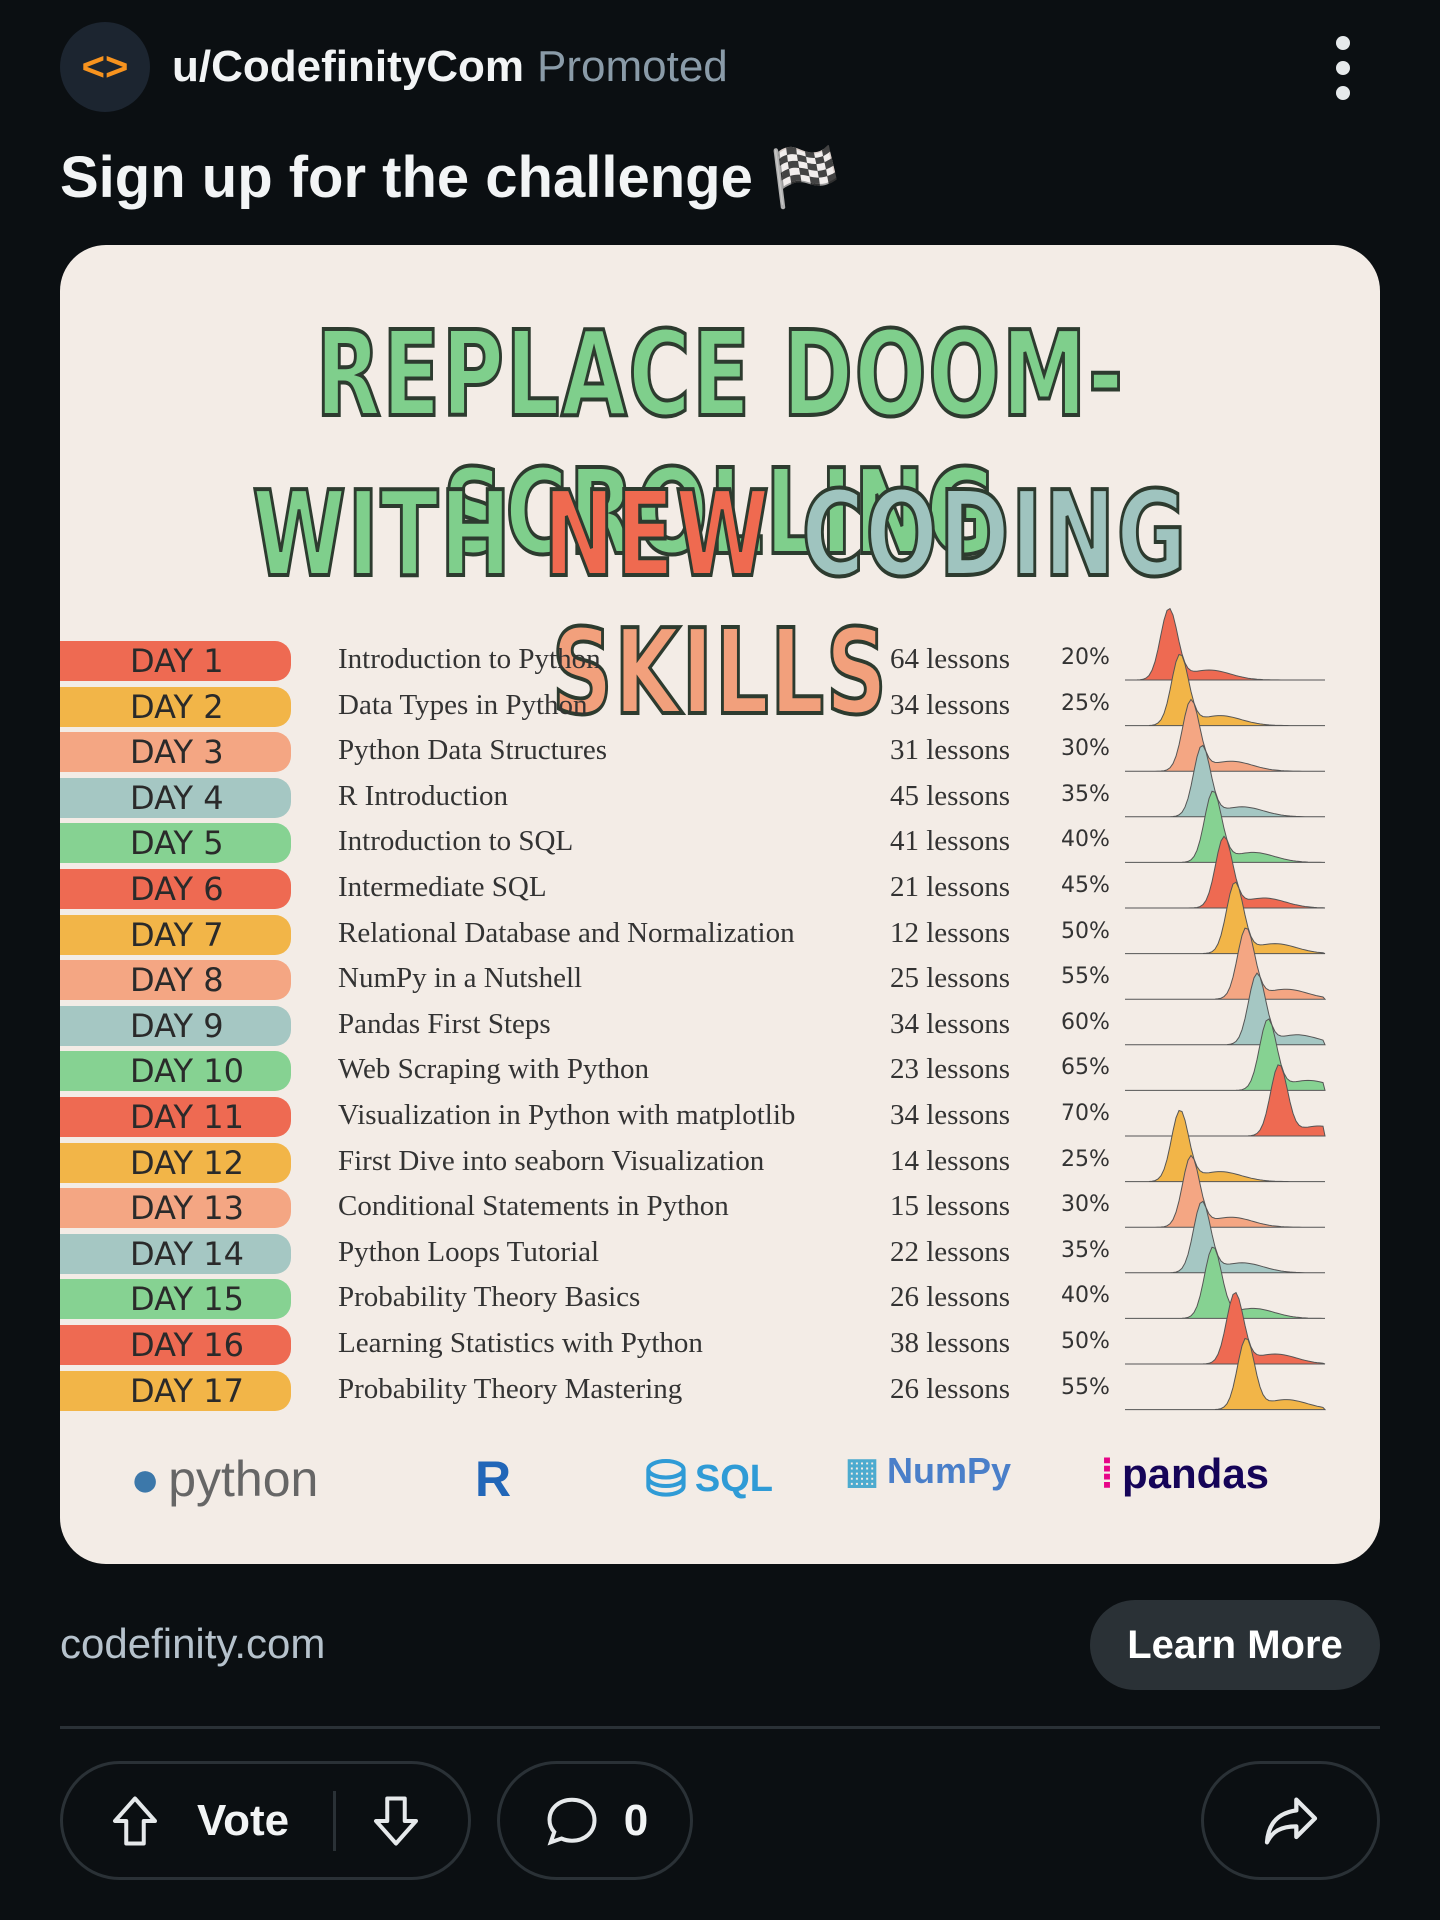  What do you see at coordinates (175, 1345) in the screenshot?
I see `day-badge: DAY 16` at bounding box center [175, 1345].